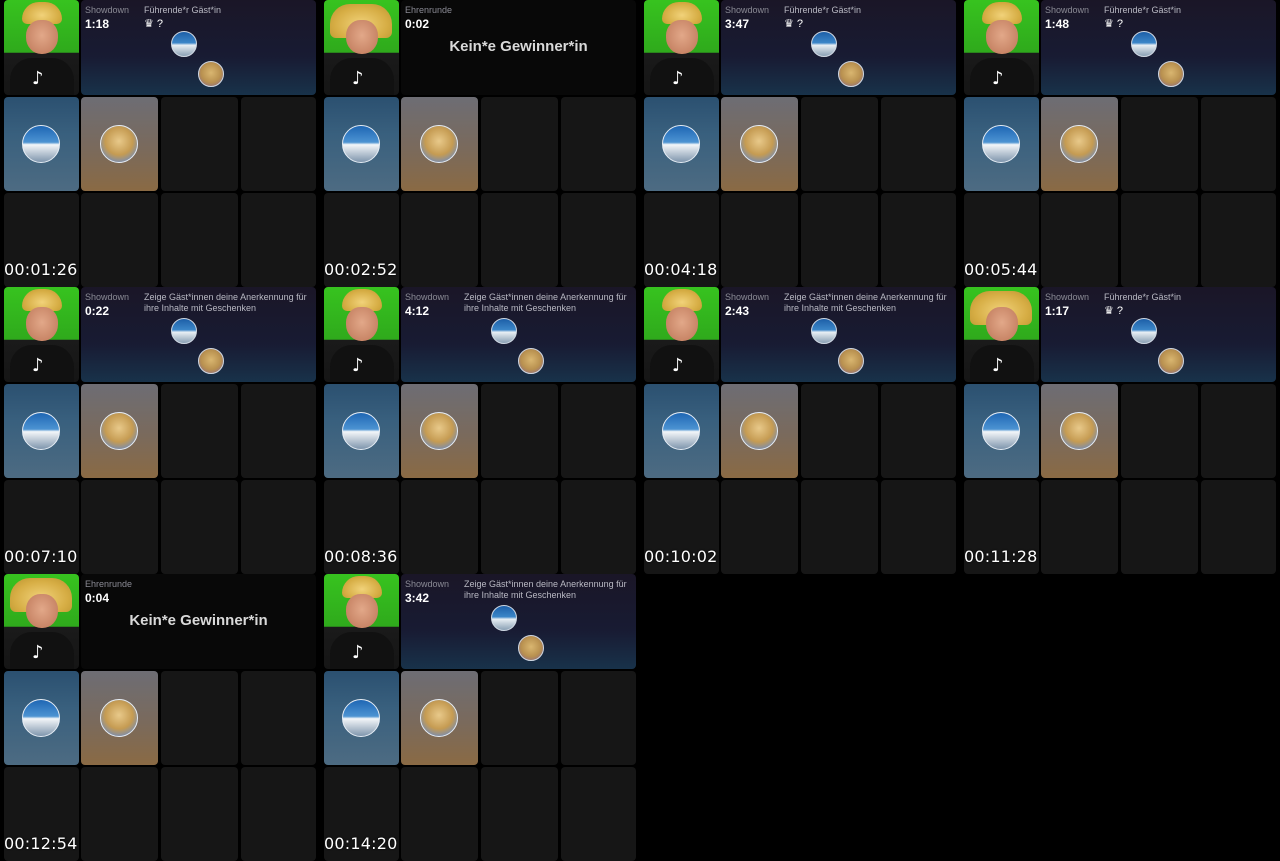 The width and height of the screenshot is (1280, 861). I want to click on host-camera: ♪, so click(681, 47).